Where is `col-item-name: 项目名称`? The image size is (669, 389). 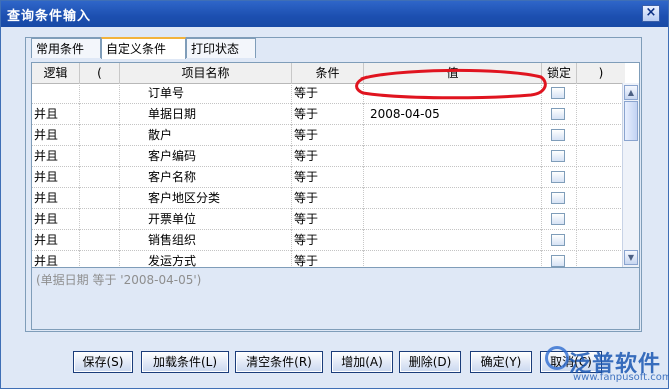
col-item-name: 项目名称 is located at coordinates (206, 73).